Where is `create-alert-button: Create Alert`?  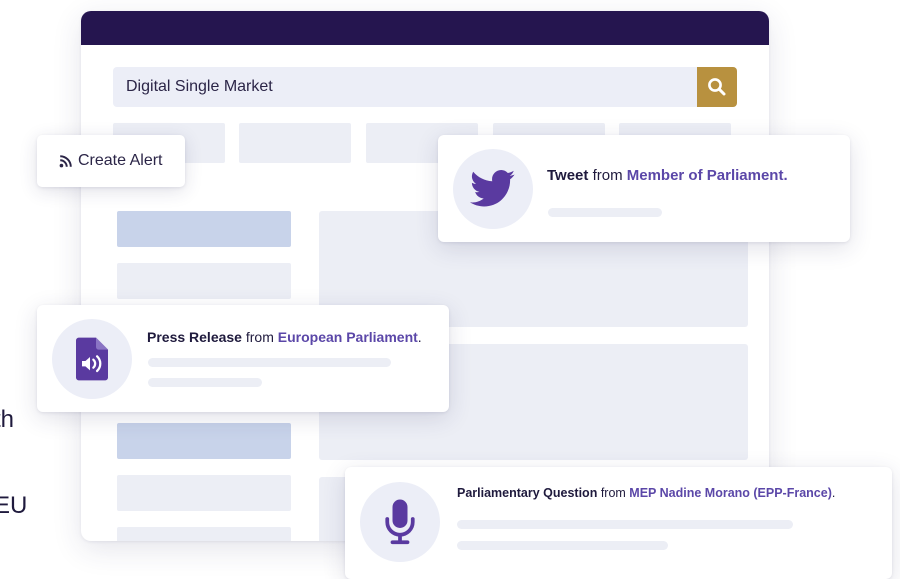
create-alert-button: Create Alert is located at coordinates (111, 161).